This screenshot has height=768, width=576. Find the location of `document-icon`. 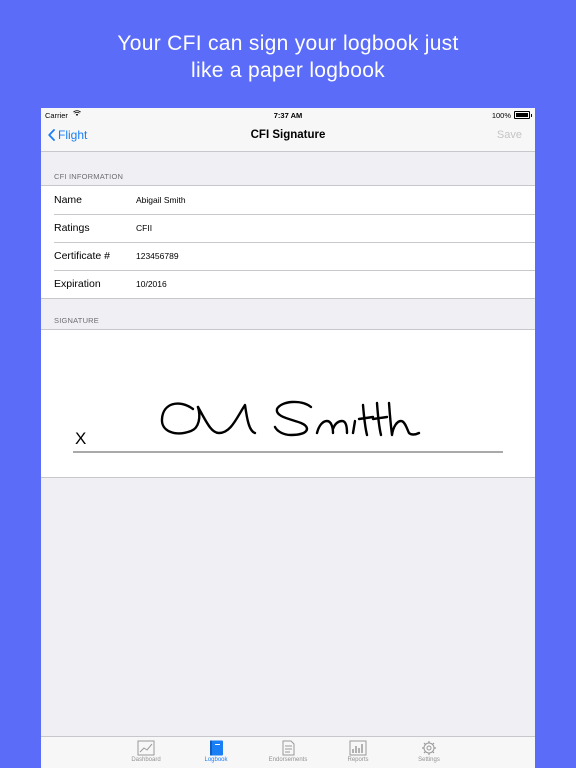

document-icon is located at coordinates (288, 748).